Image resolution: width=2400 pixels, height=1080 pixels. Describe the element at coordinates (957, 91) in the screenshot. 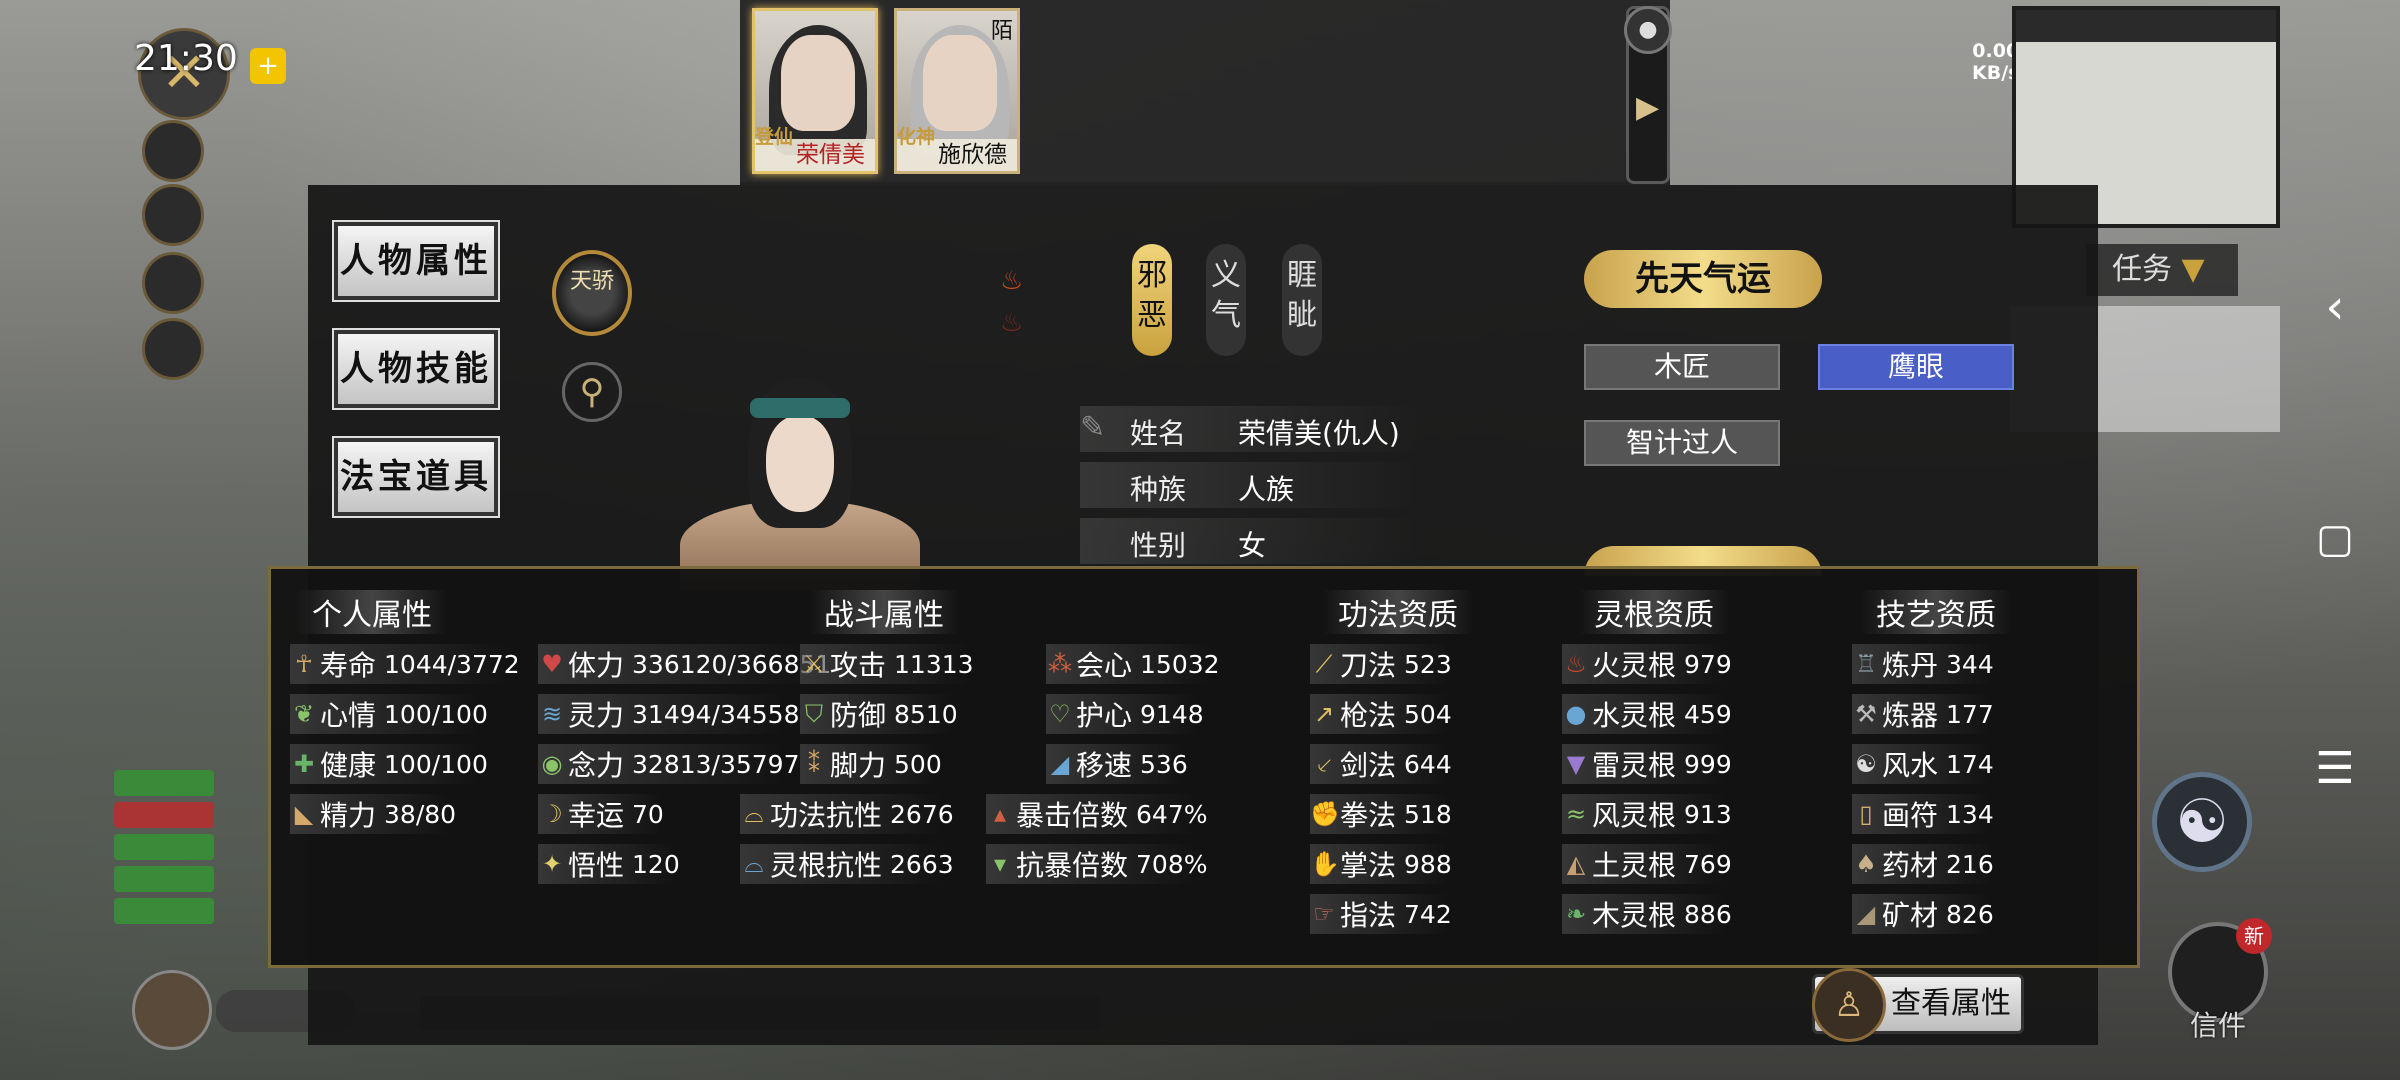

I see `character-card: 施欣德 化神 陌` at that location.